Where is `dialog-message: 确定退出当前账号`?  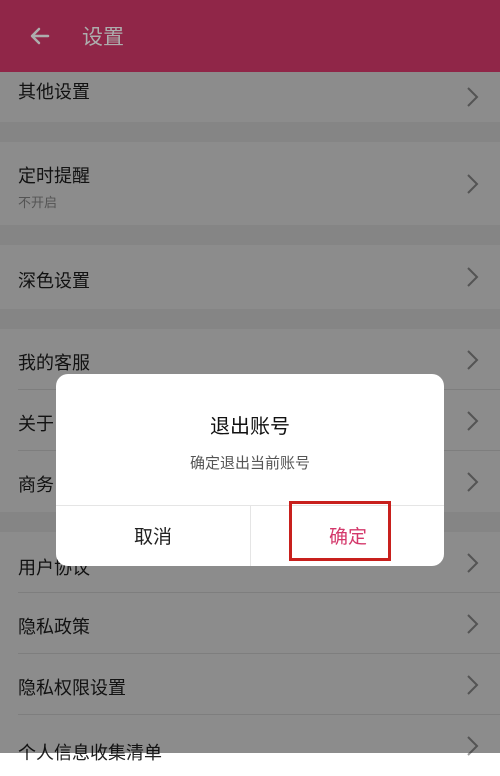
dialog-message: 确定退出当前账号 is located at coordinates (249, 463).